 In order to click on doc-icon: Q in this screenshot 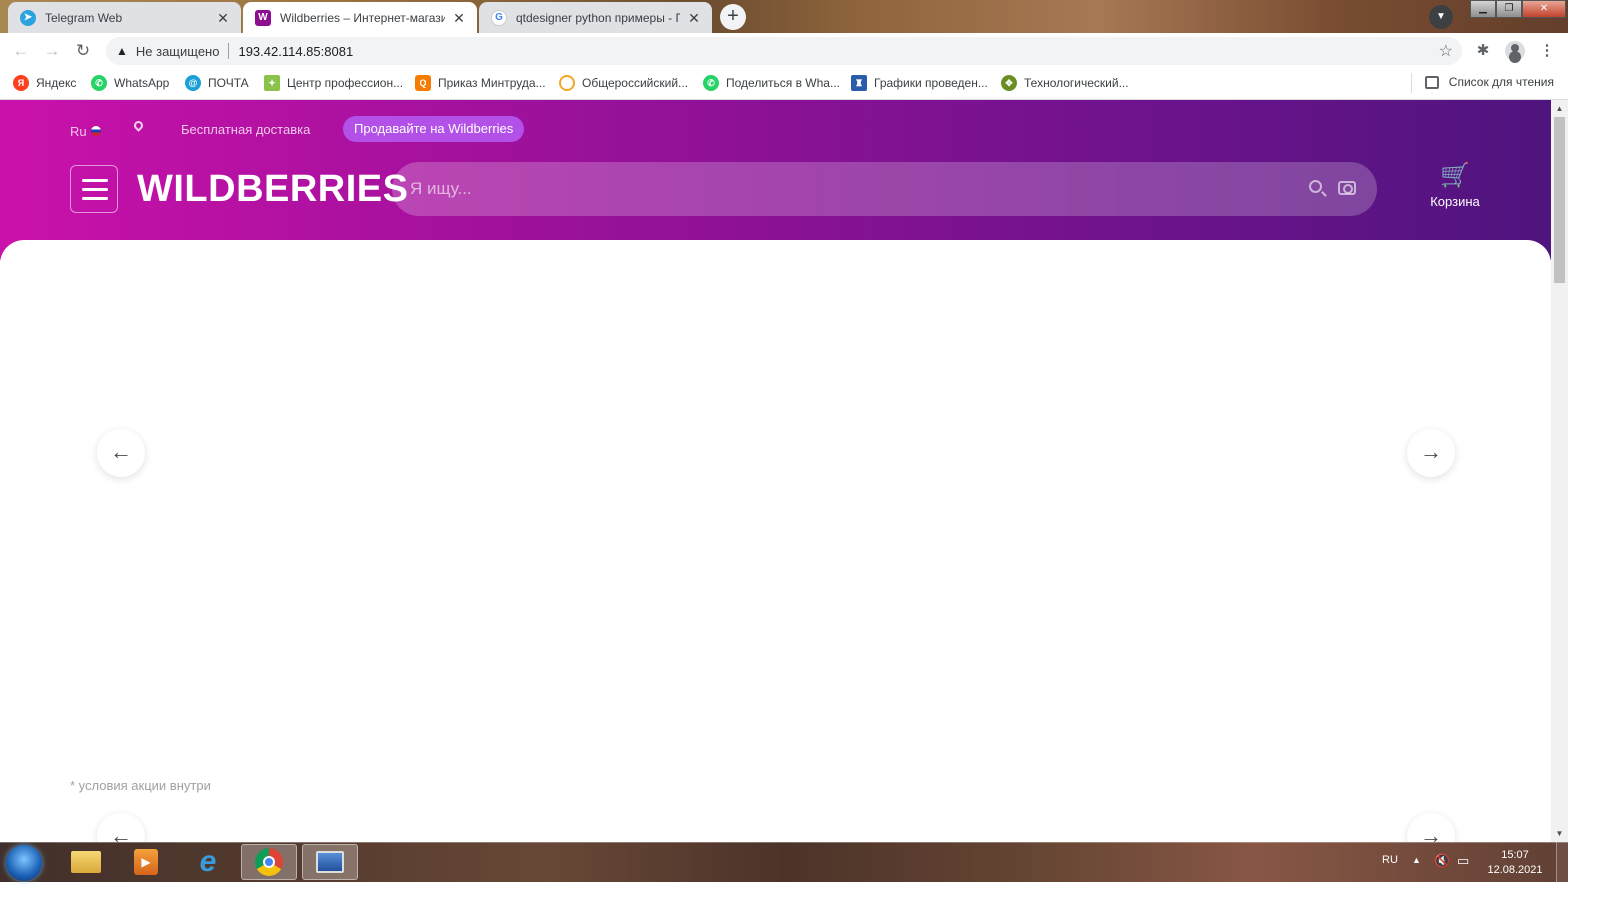, I will do `click(423, 83)`.